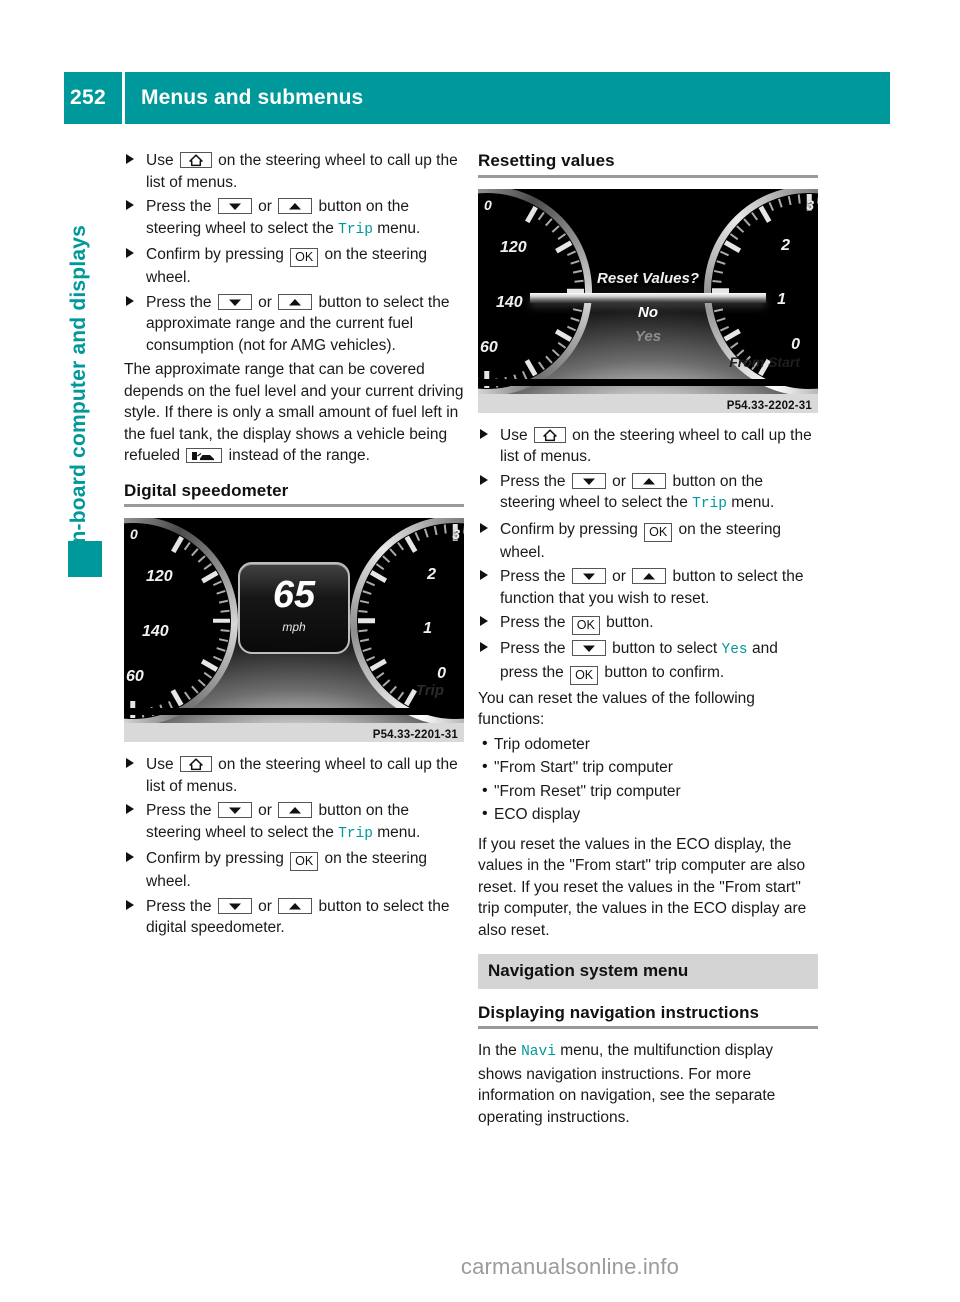 The width and height of the screenshot is (960, 1302). Describe the element at coordinates (648, 767) in the screenshot. I see `resettable-function-item: "From Start" trip computer` at that location.